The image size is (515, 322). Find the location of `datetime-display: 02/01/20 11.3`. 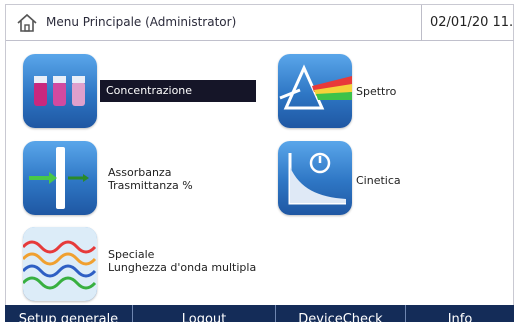

datetime-display: 02/01/20 11.3 is located at coordinates (467, 23).